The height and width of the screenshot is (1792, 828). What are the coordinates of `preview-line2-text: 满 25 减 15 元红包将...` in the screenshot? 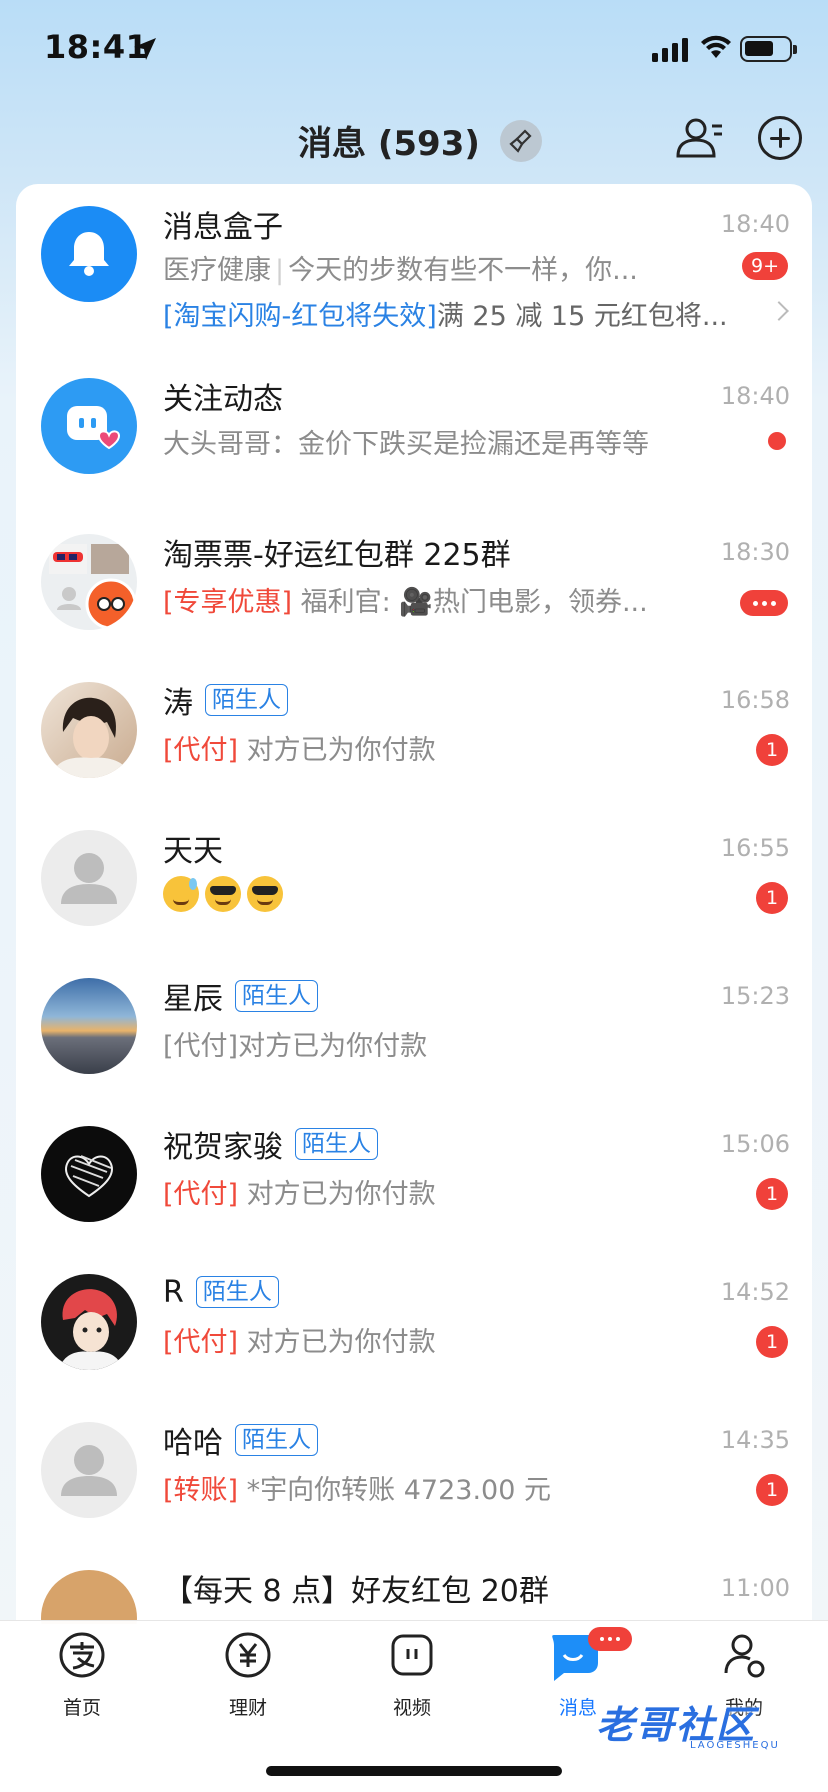 It's located at (582, 316).